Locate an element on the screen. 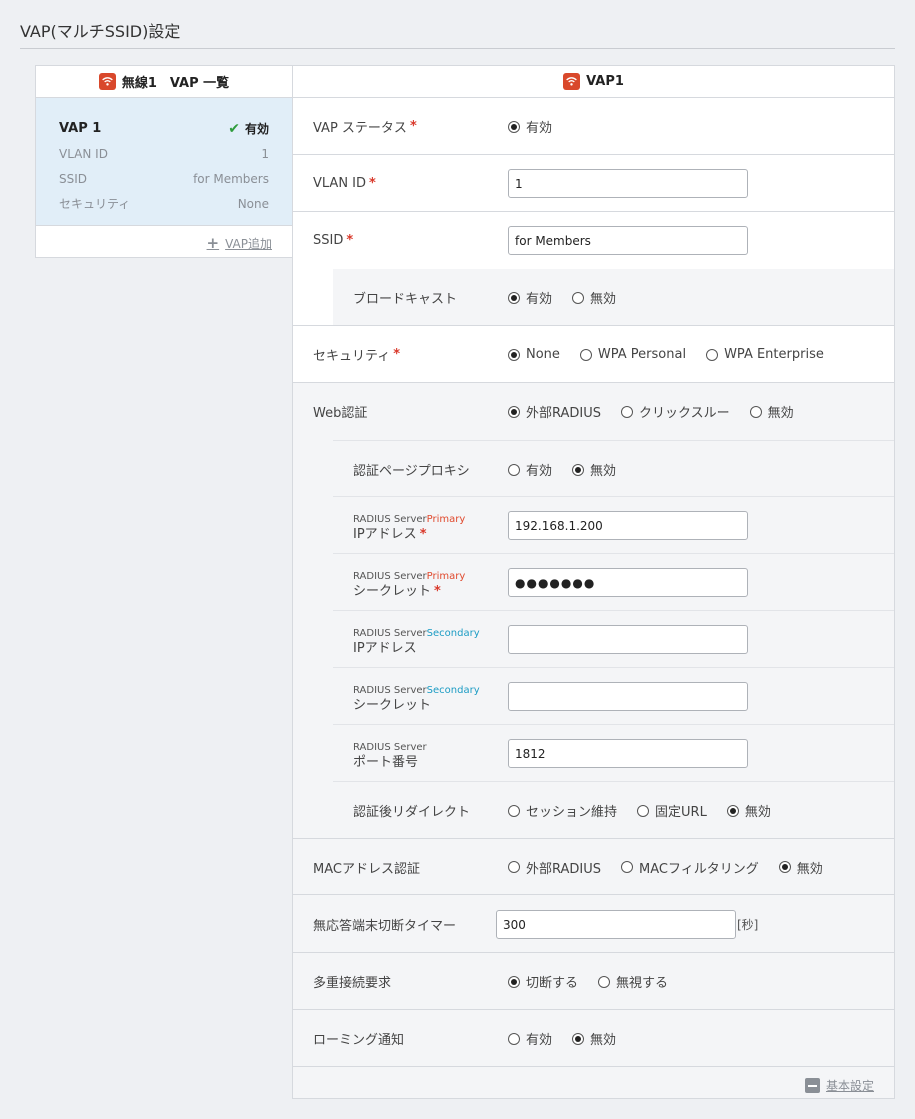 The width and height of the screenshot is (915, 1119). radio-option: MACフィルタリング is located at coordinates (690, 867).